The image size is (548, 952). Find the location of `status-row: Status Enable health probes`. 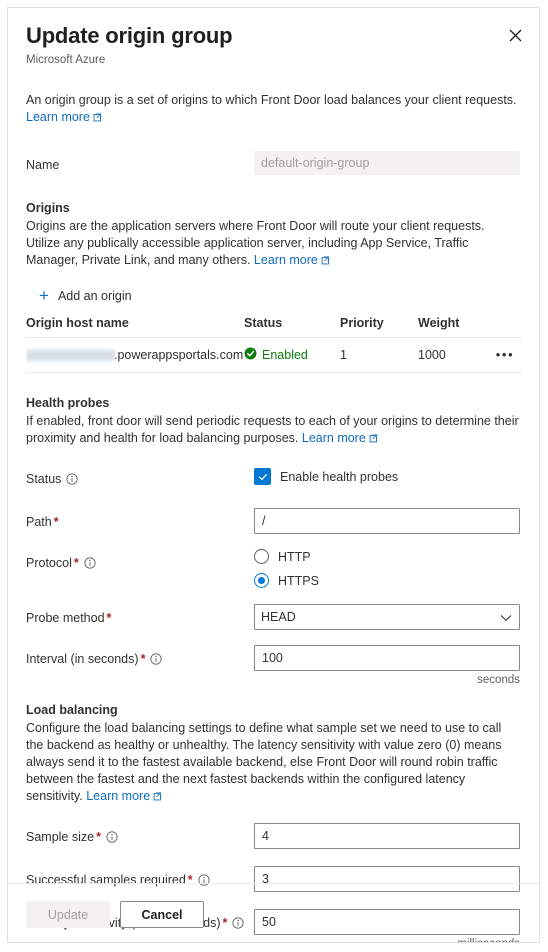

status-row: Status Enable health probes is located at coordinates (273, 479).